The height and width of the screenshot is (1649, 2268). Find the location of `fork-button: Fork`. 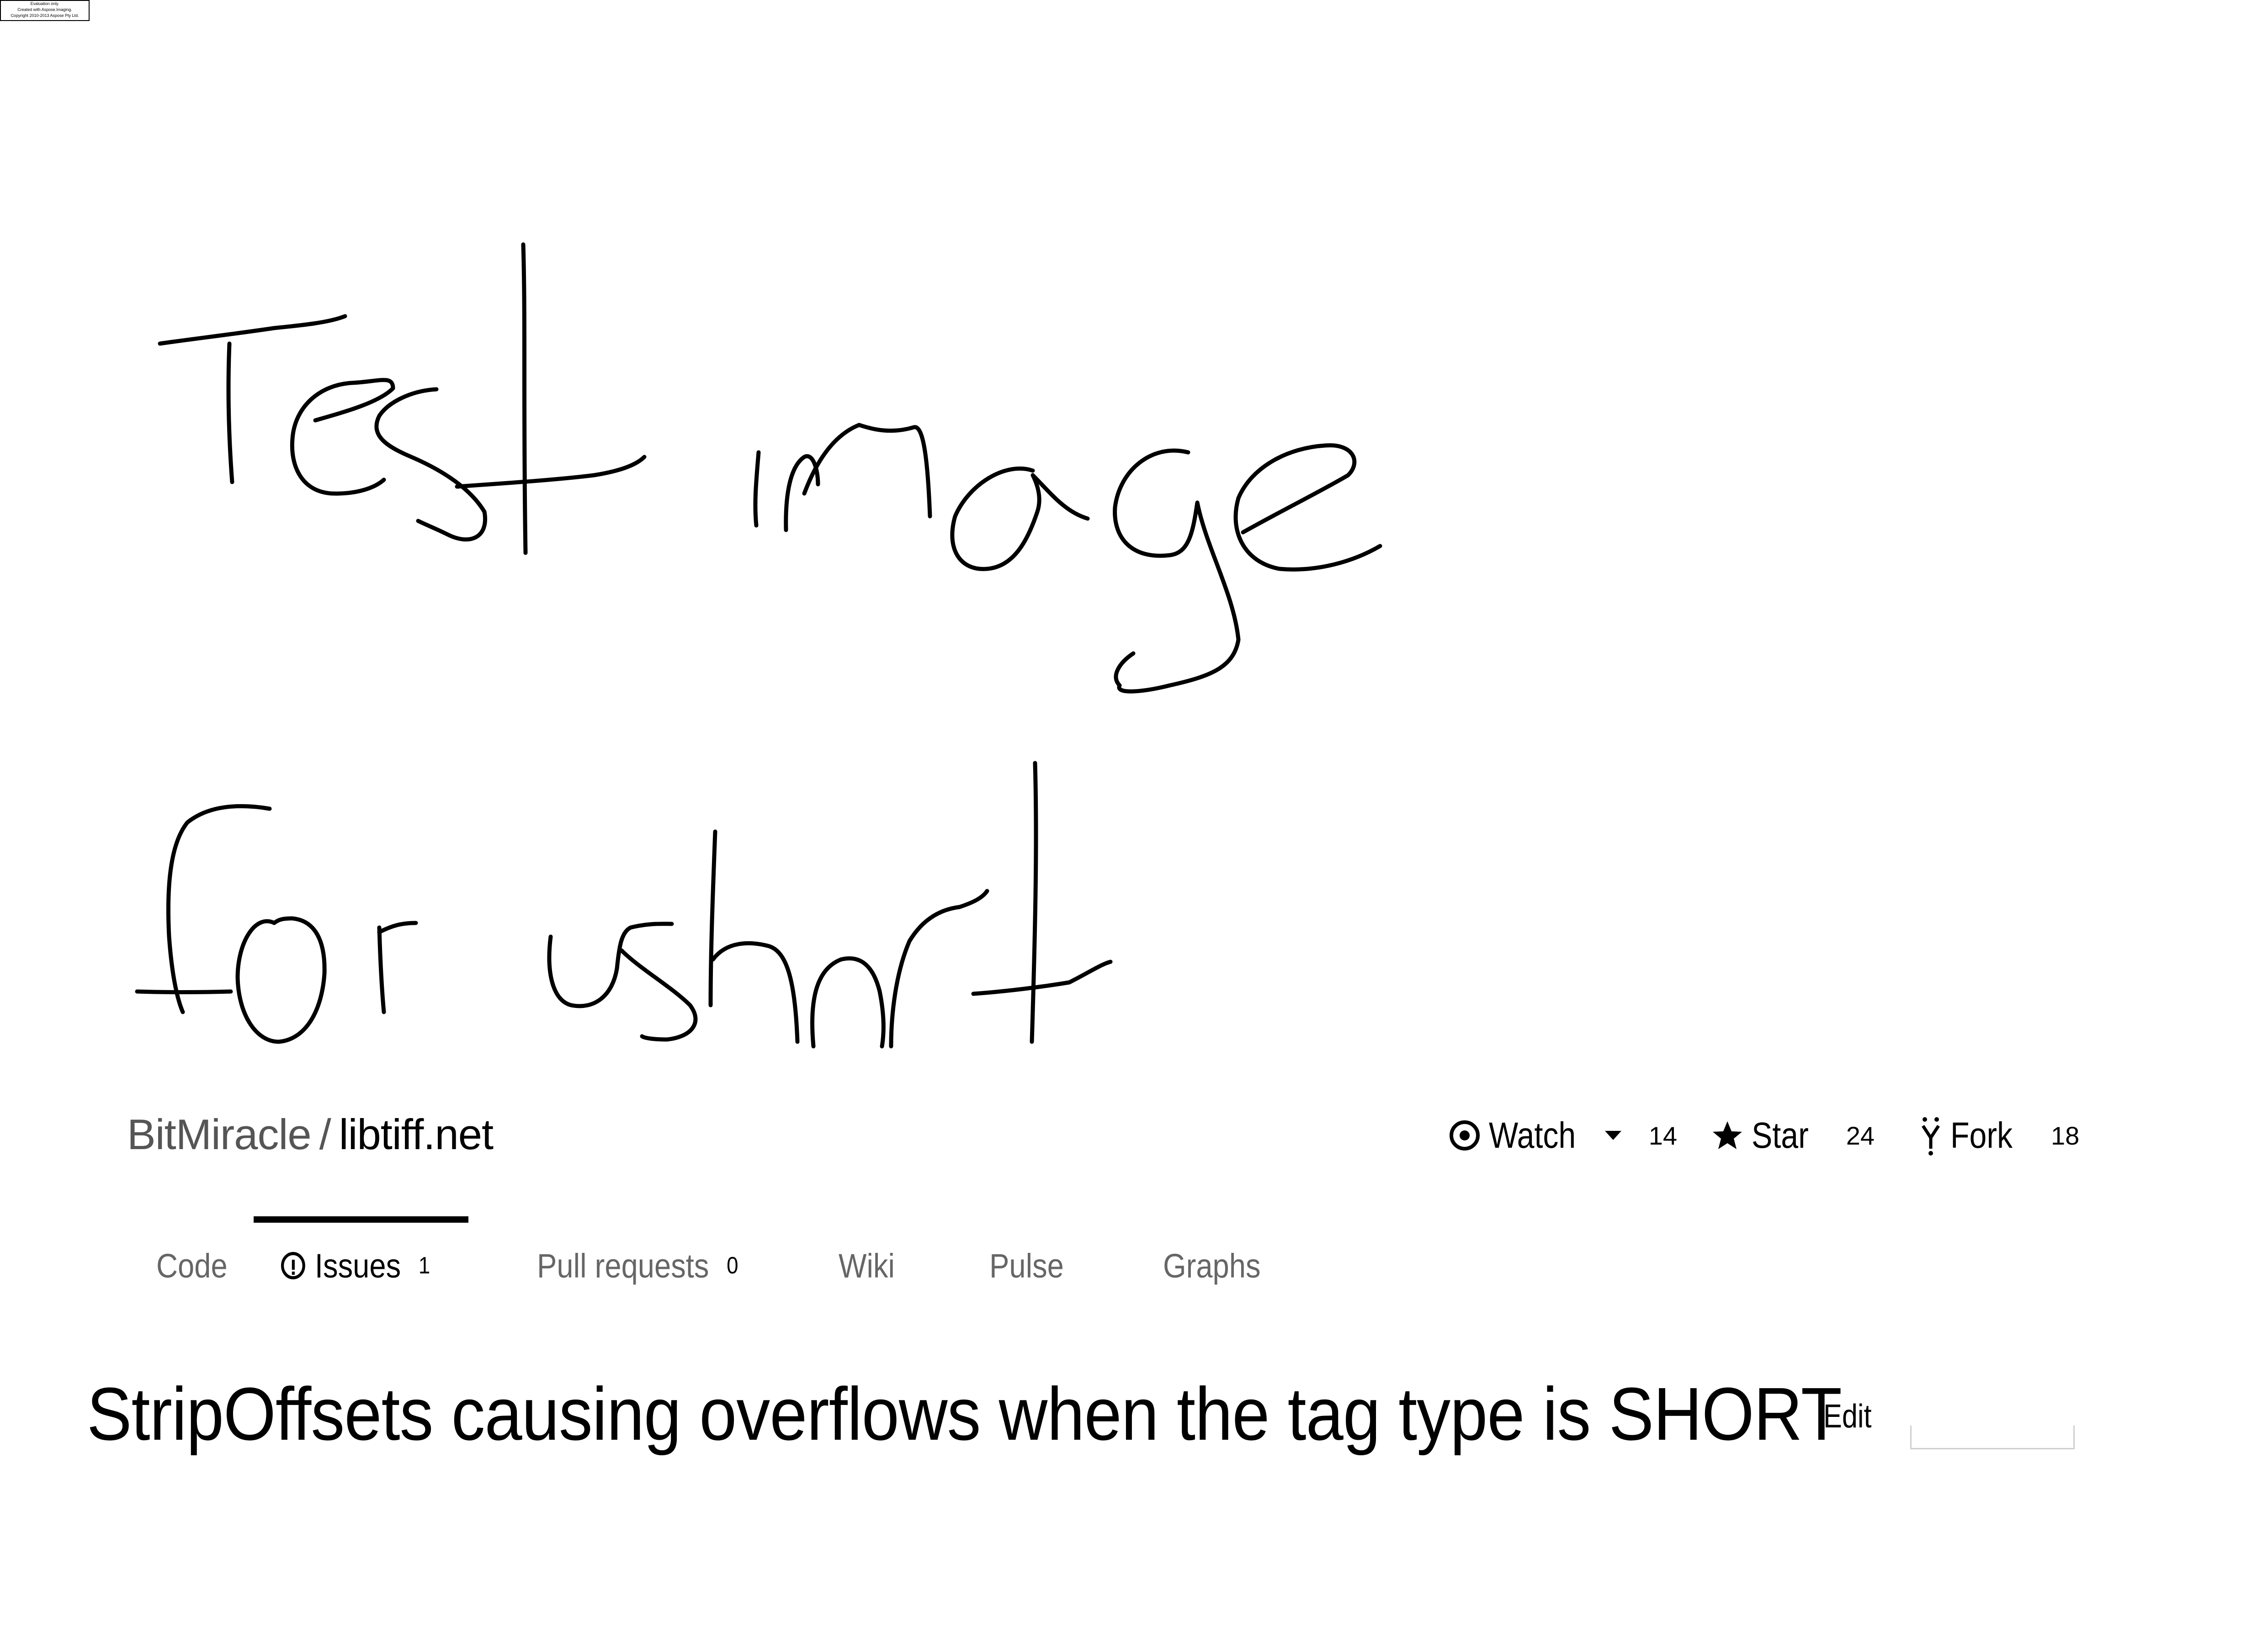

fork-button: Fork is located at coordinates (1972, 1135).